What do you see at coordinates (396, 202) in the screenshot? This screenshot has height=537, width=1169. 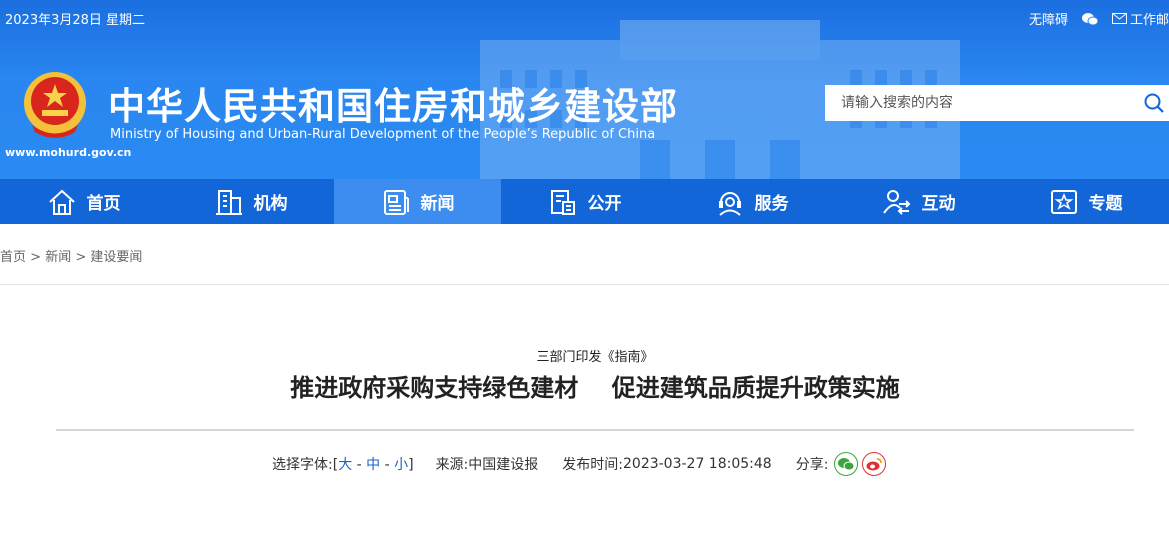 I see `news-icon` at bounding box center [396, 202].